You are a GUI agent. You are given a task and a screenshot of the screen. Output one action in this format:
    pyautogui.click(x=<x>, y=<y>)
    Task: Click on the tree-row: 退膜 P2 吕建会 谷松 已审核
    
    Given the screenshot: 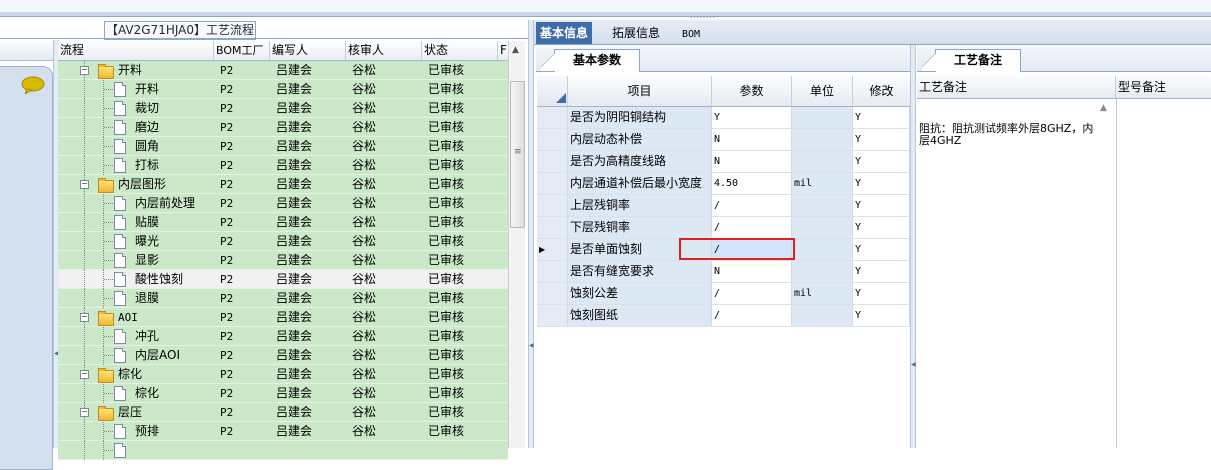 What is the action you would take?
    pyautogui.click(x=283, y=298)
    